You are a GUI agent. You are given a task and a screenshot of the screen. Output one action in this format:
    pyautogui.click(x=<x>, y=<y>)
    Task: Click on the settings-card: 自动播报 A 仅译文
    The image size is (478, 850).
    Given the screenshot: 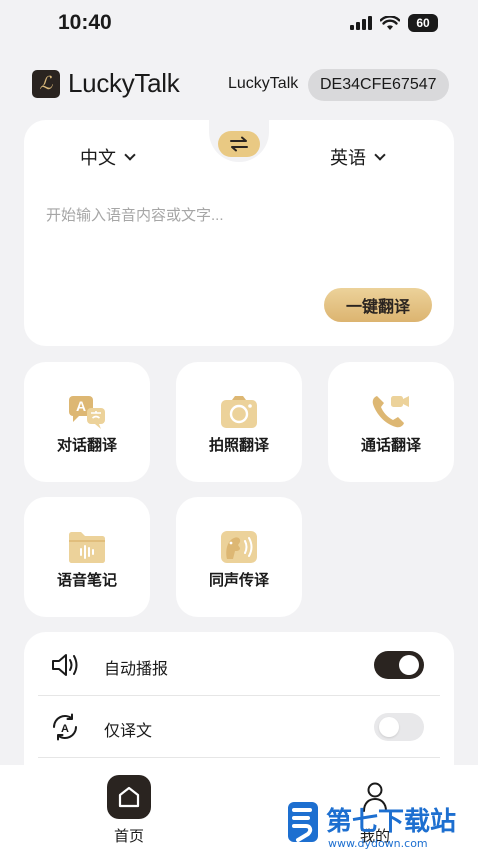 What is the action you would take?
    pyautogui.click(x=239, y=702)
    